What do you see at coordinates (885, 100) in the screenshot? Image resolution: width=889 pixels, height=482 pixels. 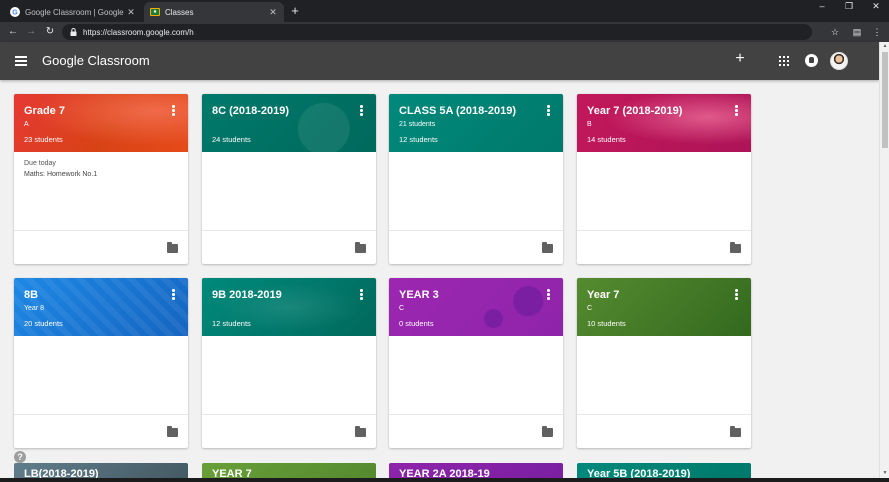 I see `scroll-thumb` at bounding box center [885, 100].